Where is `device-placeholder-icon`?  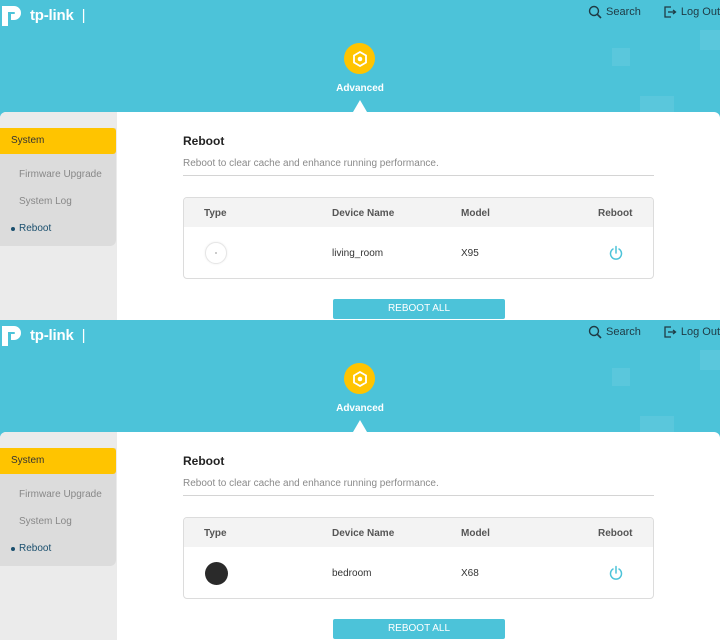 device-placeholder-icon is located at coordinates (216, 253).